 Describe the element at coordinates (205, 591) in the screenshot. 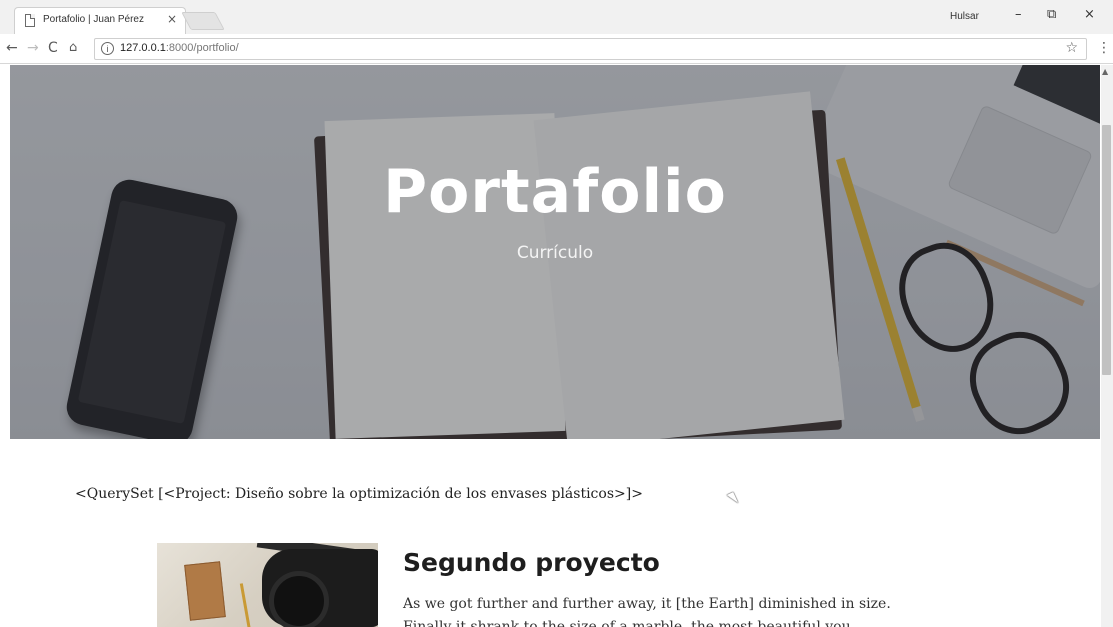

I see `book-image` at that location.